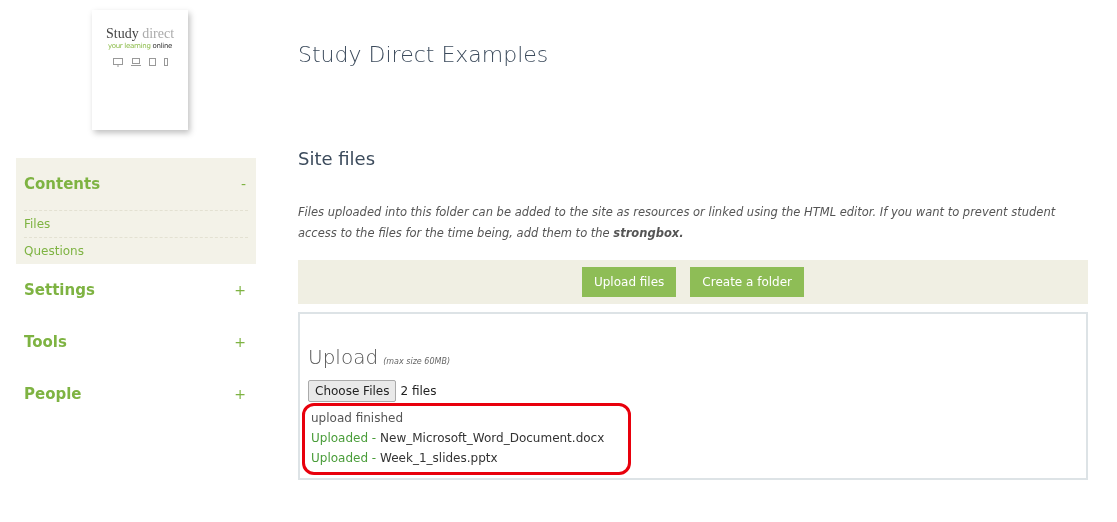 The width and height of the screenshot is (1117, 522). What do you see at coordinates (337, 159) in the screenshot?
I see `section-title: Site files` at bounding box center [337, 159].